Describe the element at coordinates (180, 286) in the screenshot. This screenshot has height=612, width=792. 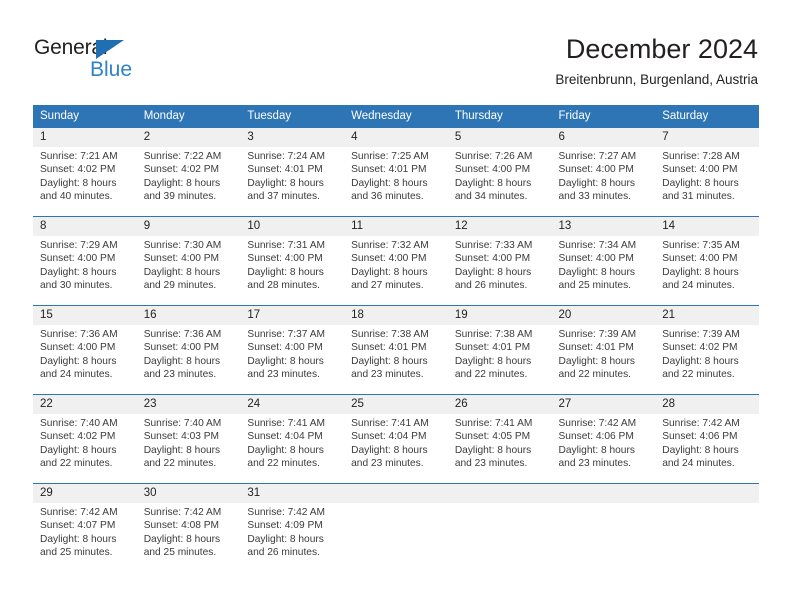
I see `daylight-text-line2: and 29 minutes.` at that location.